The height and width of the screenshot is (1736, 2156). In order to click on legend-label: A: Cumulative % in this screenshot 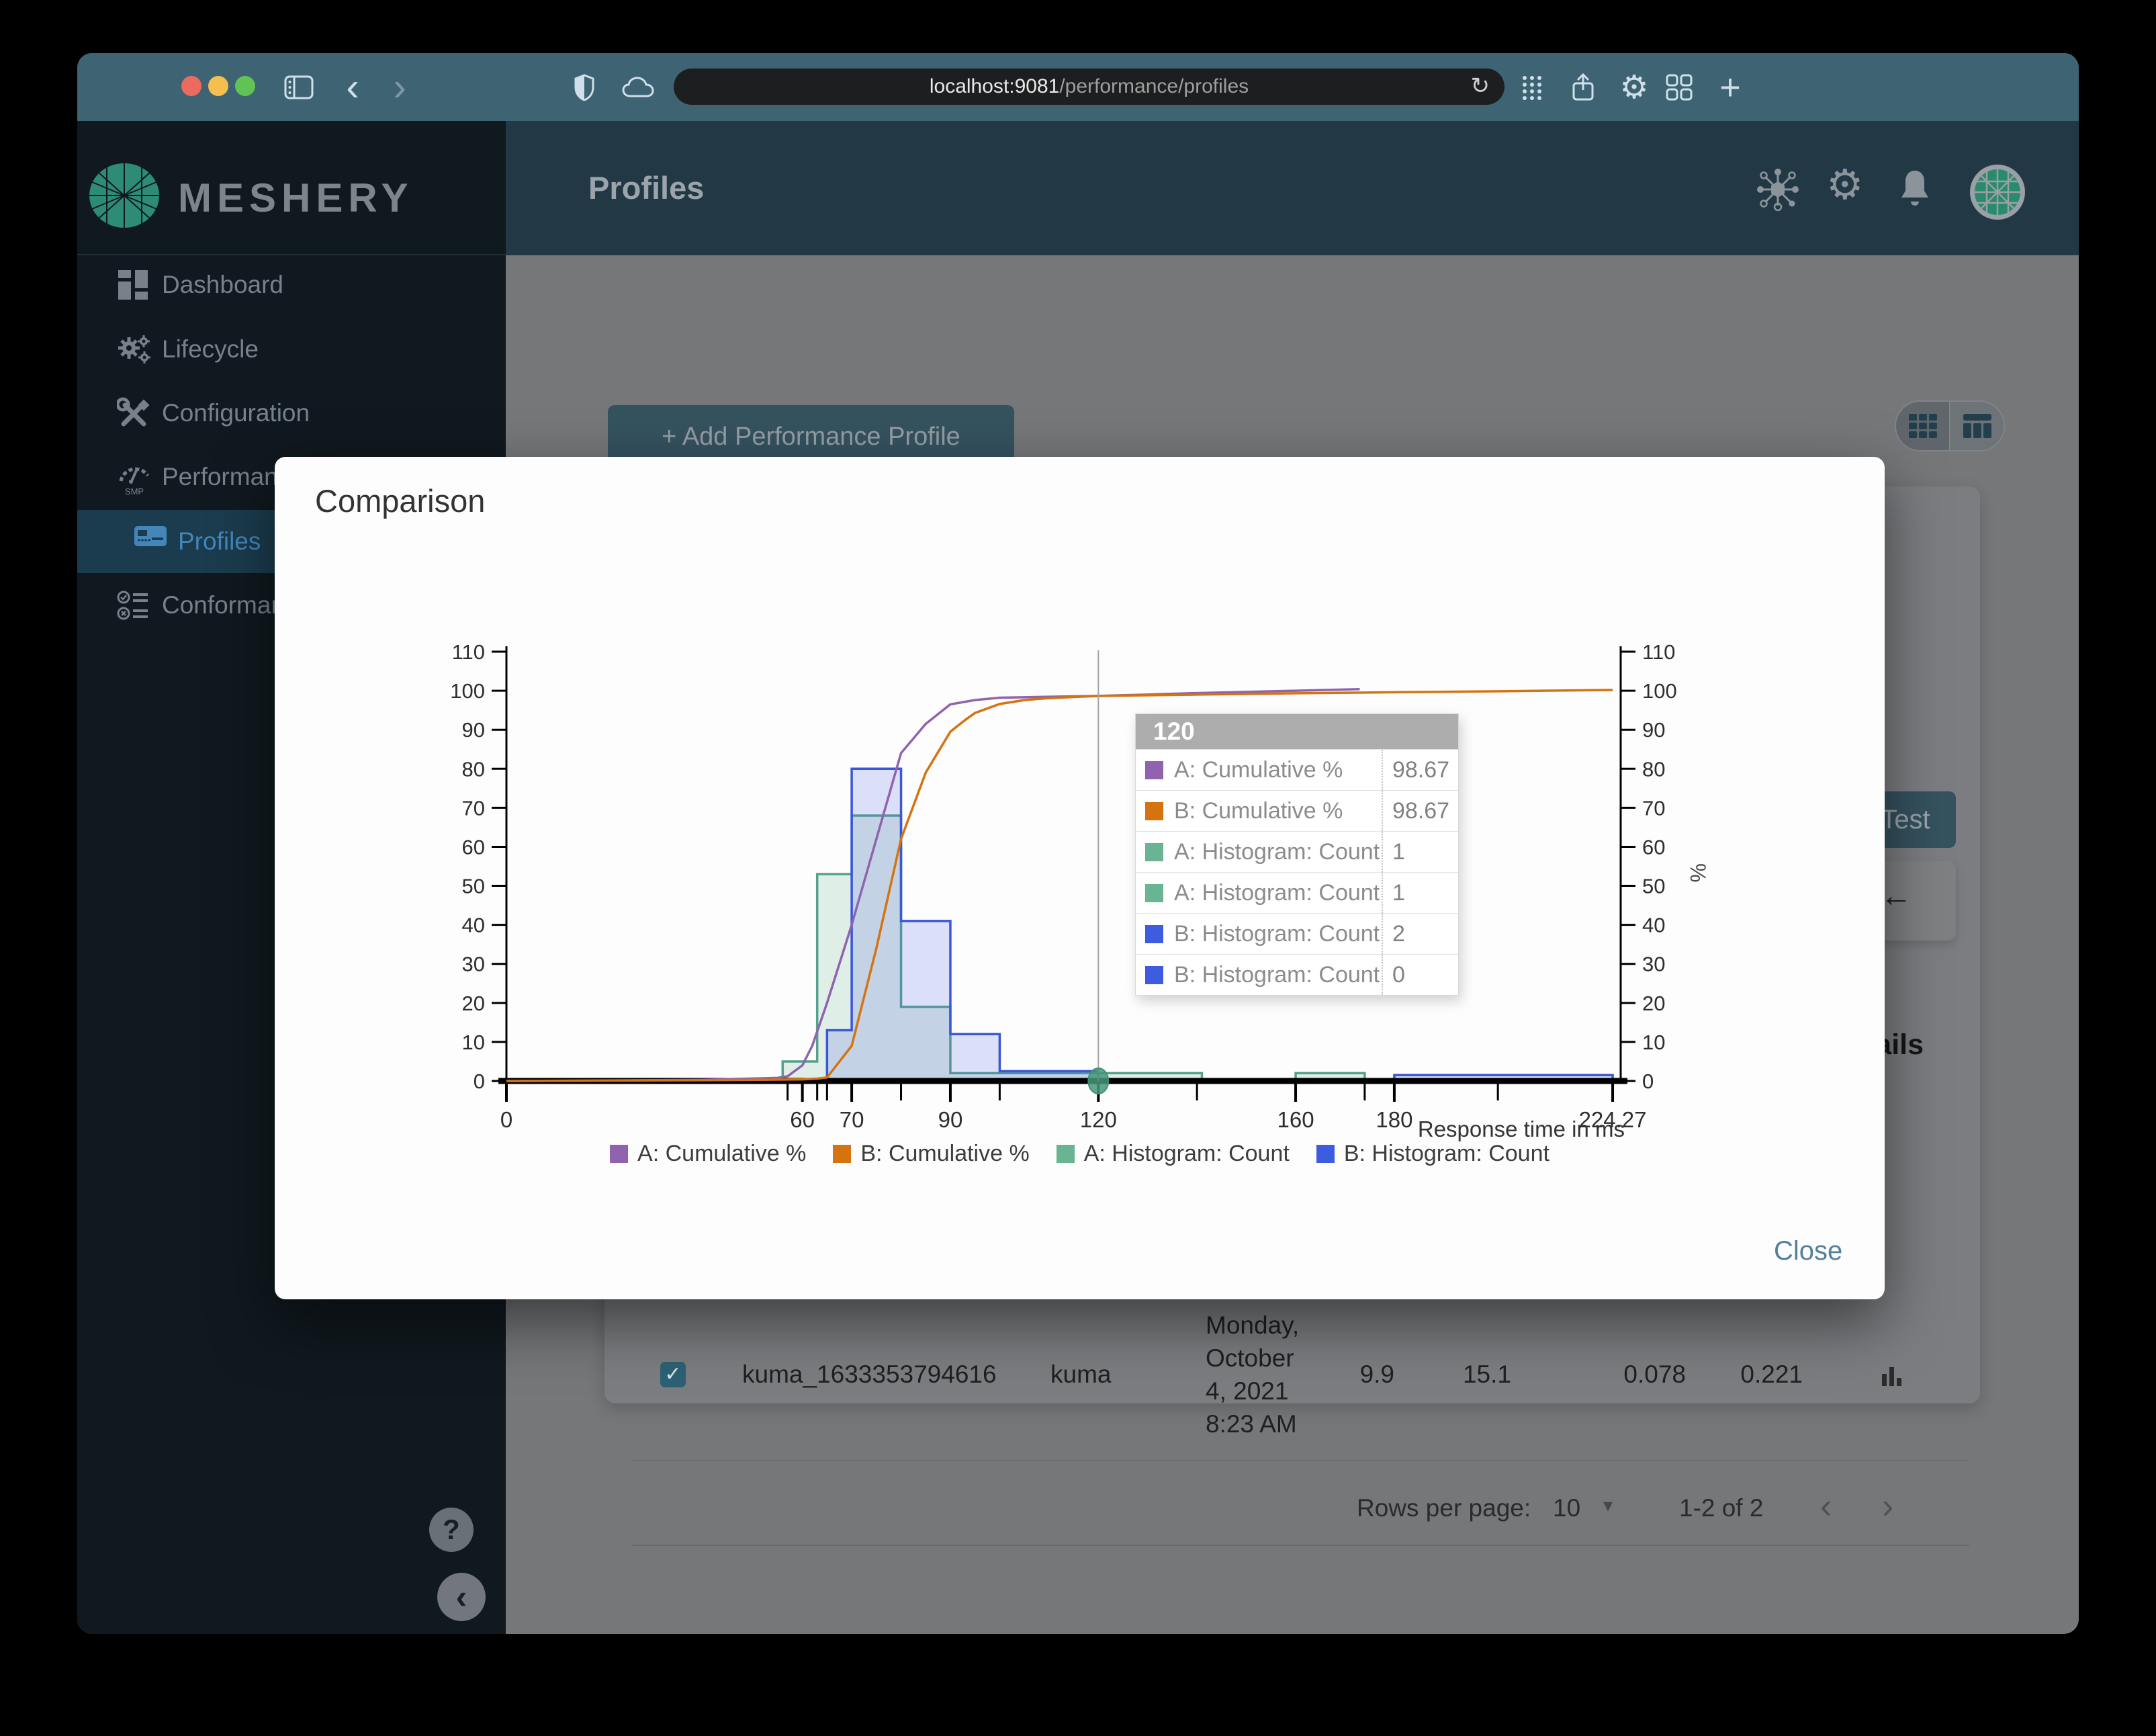, I will do `click(722, 1153)`.